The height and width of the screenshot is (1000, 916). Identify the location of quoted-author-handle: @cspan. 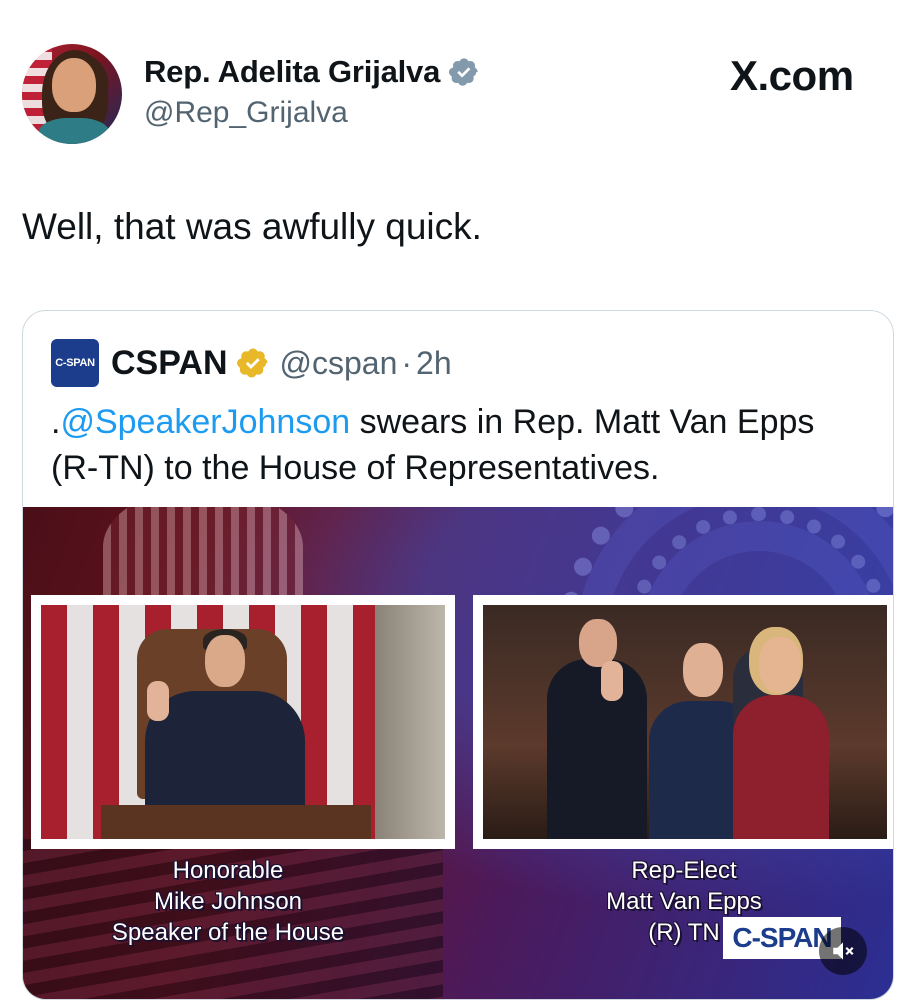
(339, 363).